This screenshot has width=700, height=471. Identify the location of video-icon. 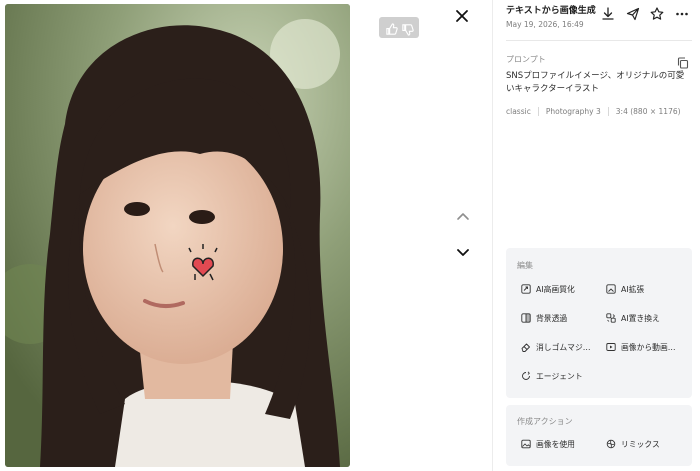
(611, 347).